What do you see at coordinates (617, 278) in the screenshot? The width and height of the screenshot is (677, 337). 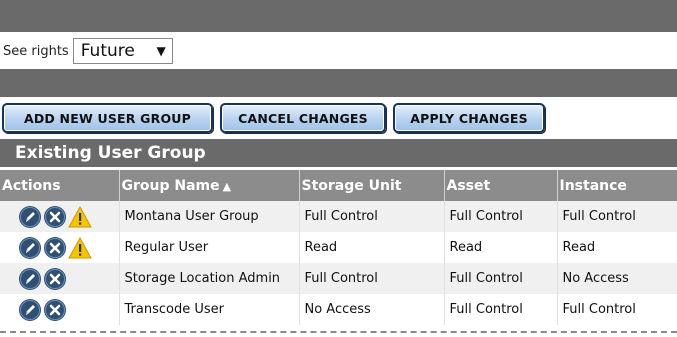 I see `instance-cell: No Access` at bounding box center [617, 278].